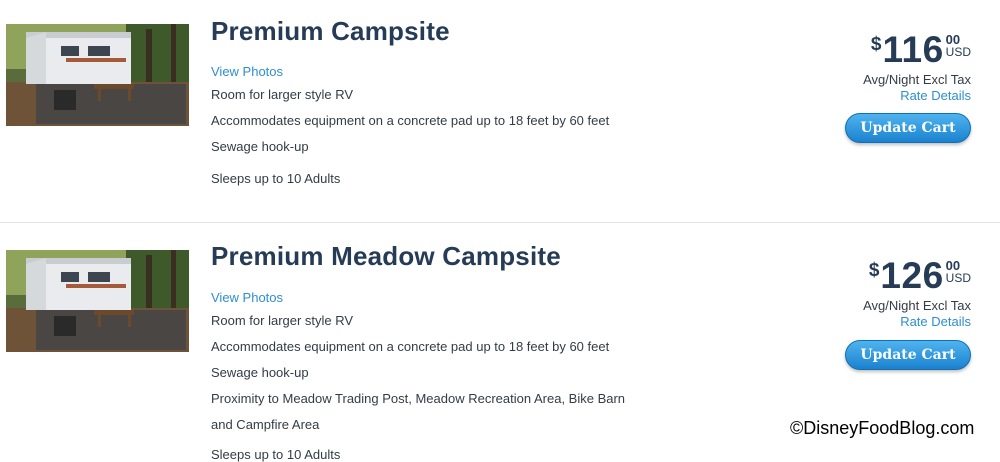 Image resolution: width=1000 pixels, height=462 pixels. I want to click on watermark: ©DisneyFoodBlog.com, so click(882, 428).